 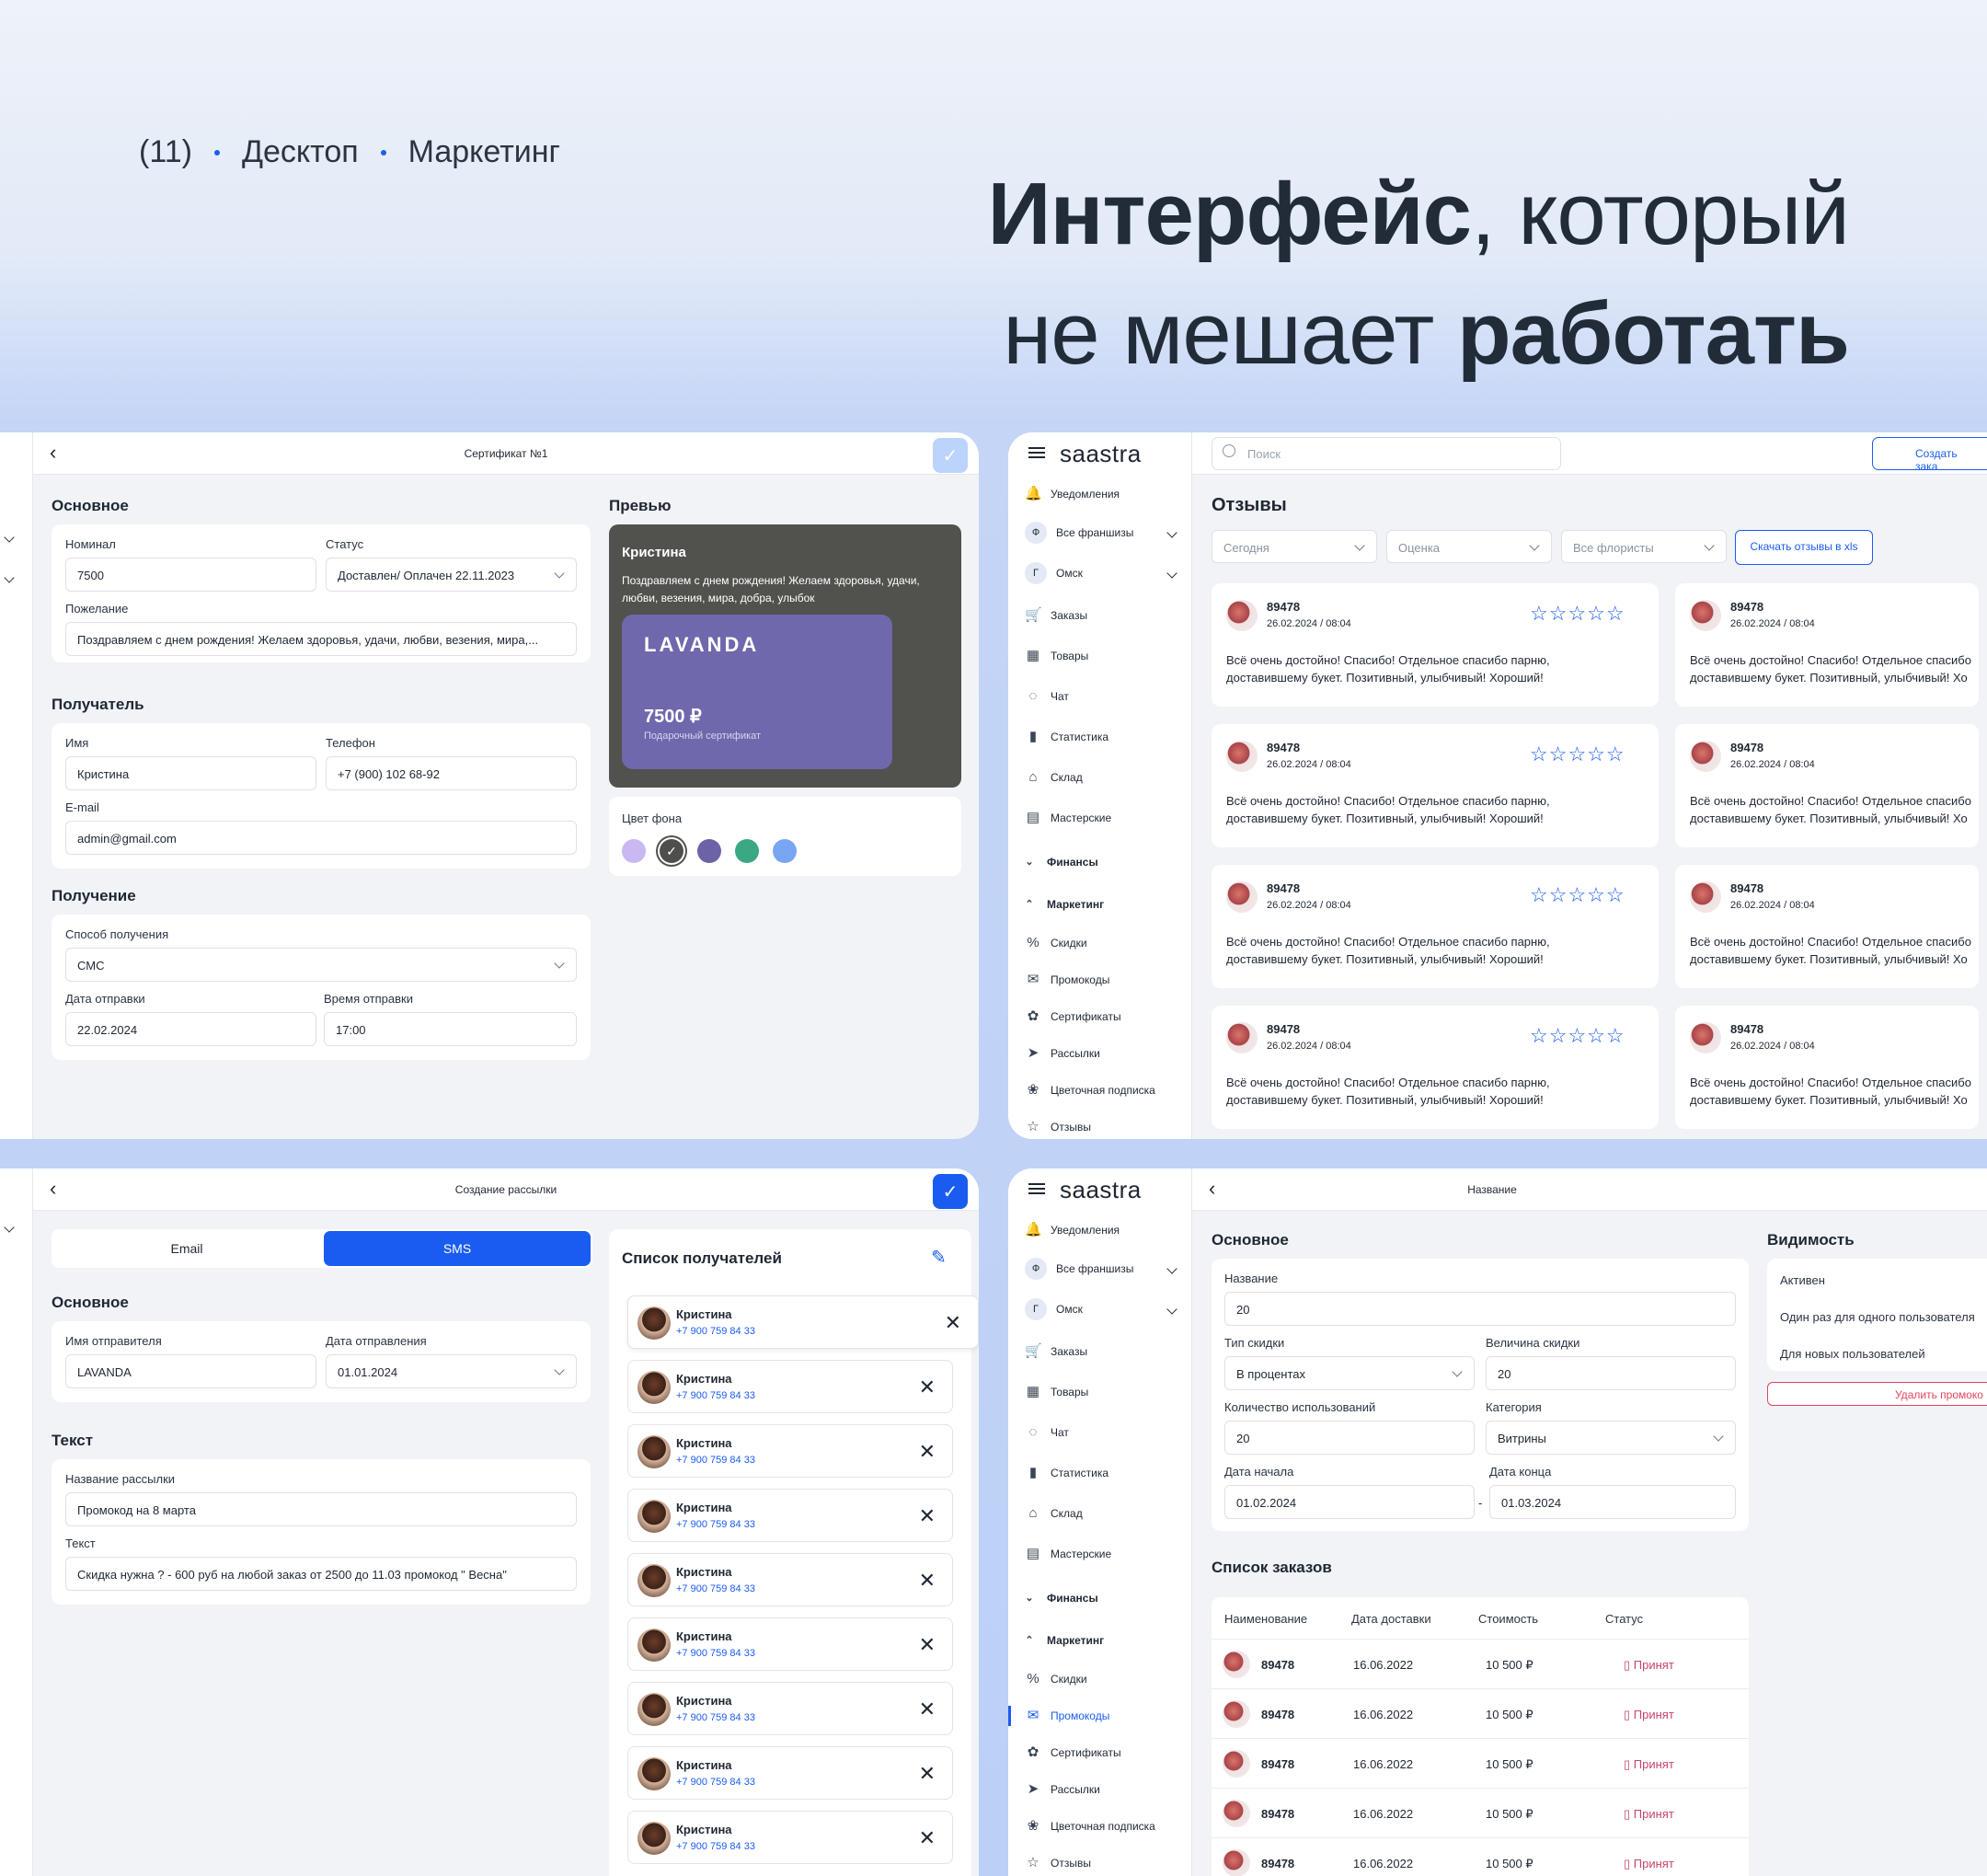 What do you see at coordinates (1612, 1502) in the screenshot?
I see `end-date-input: 01.03.2024` at bounding box center [1612, 1502].